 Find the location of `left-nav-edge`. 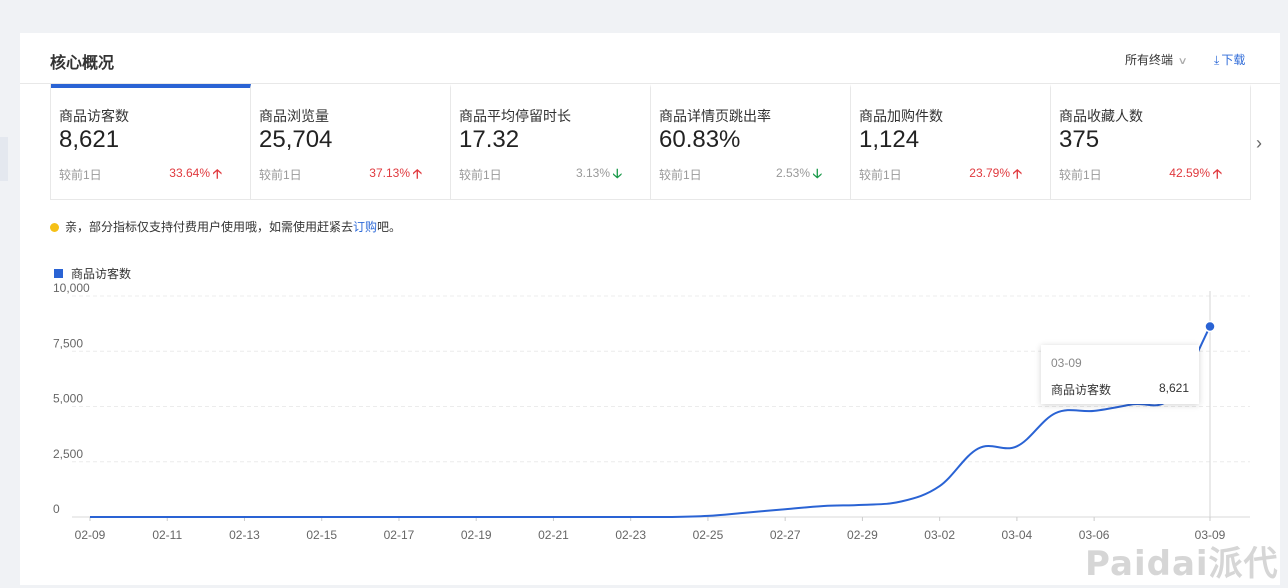

left-nav-edge is located at coordinates (4, 159).